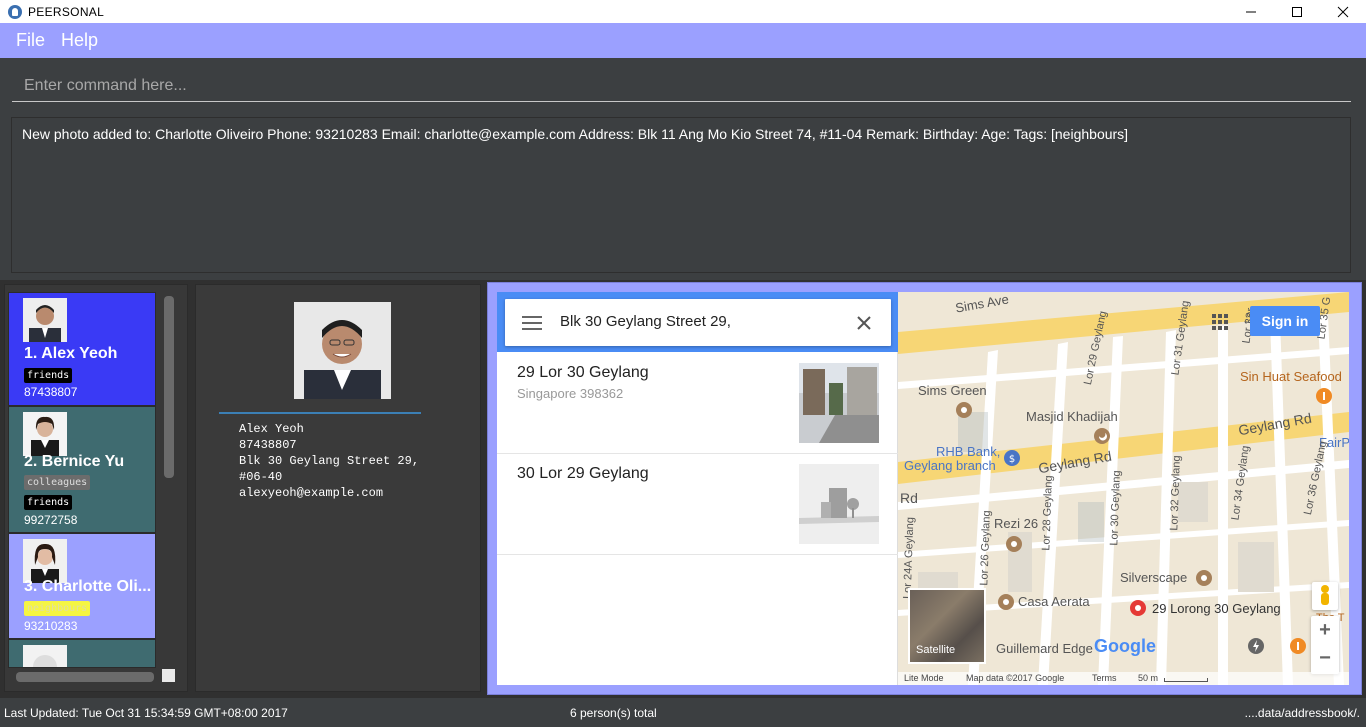  Describe the element at coordinates (1291, 376) in the screenshot. I see `map-place-label: Sin Huat Seafood` at that location.